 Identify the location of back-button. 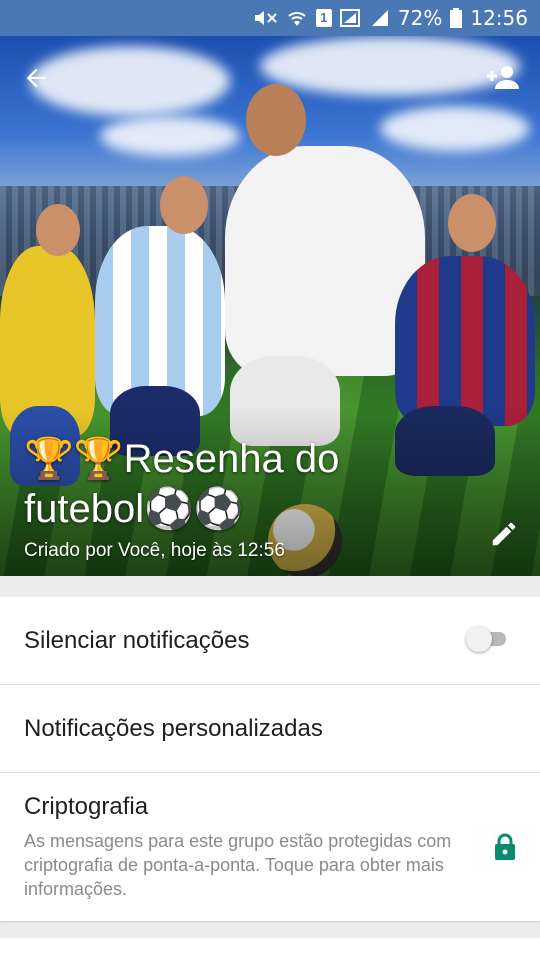
(36, 78).